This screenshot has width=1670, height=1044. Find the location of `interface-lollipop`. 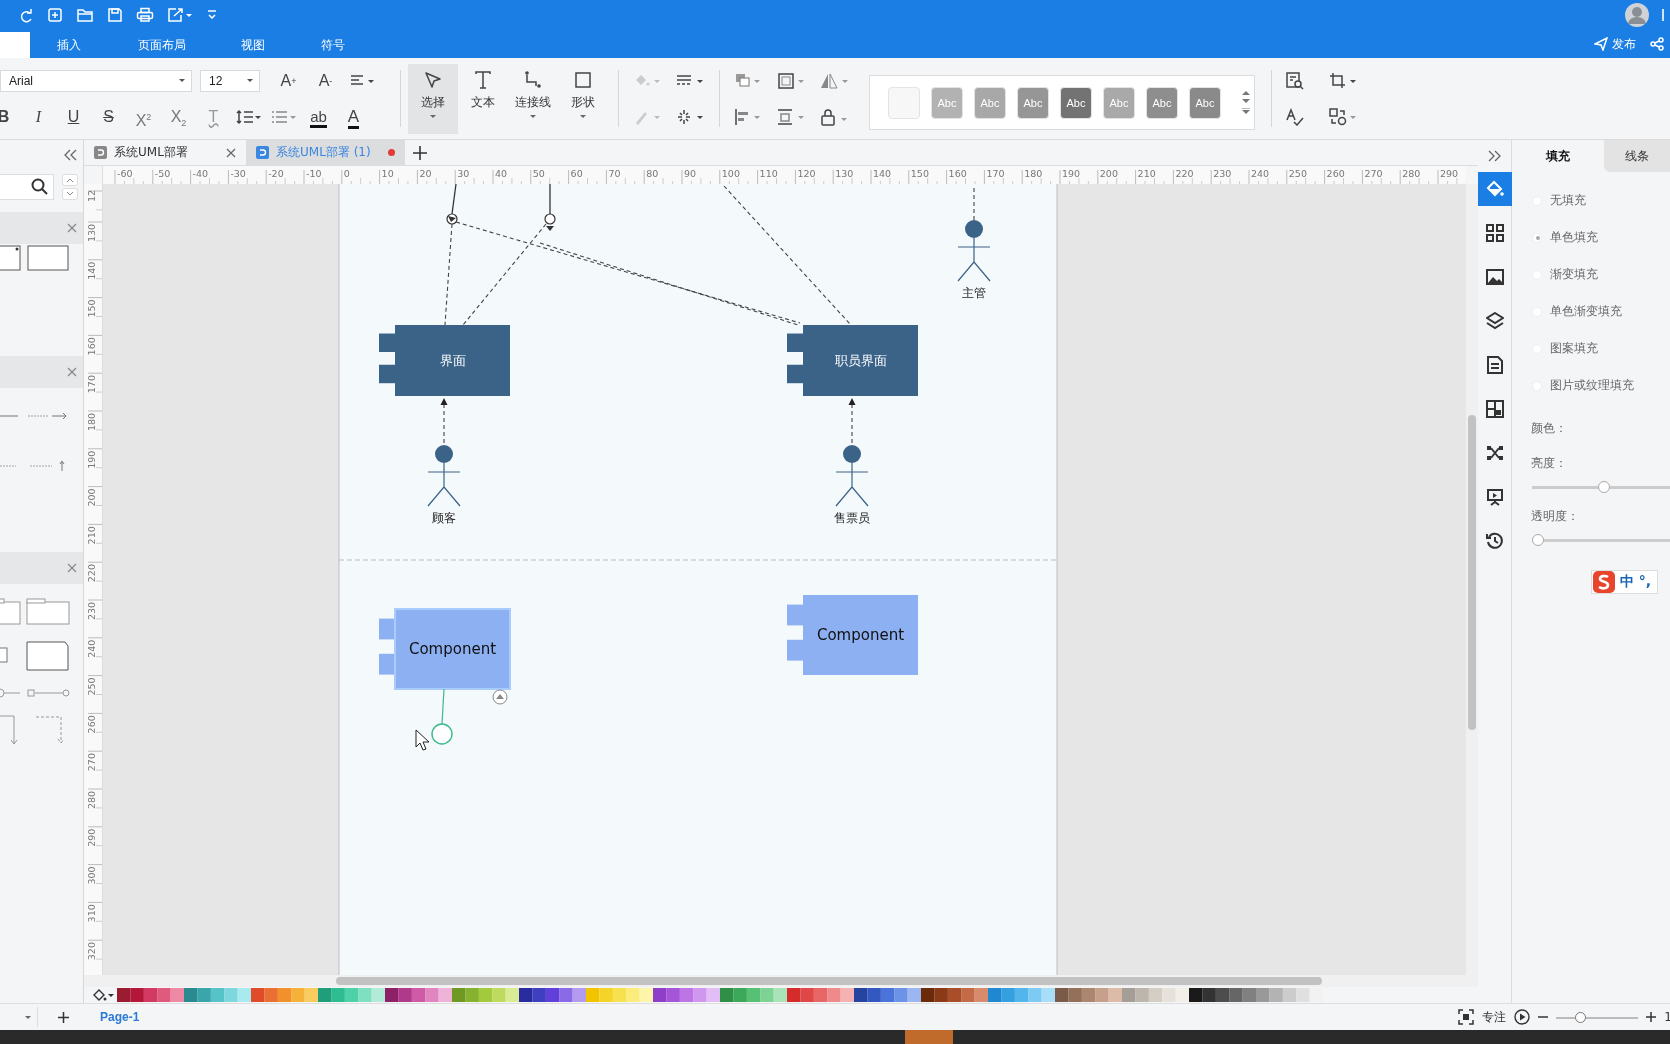

interface-lollipop is located at coordinates (442, 716).